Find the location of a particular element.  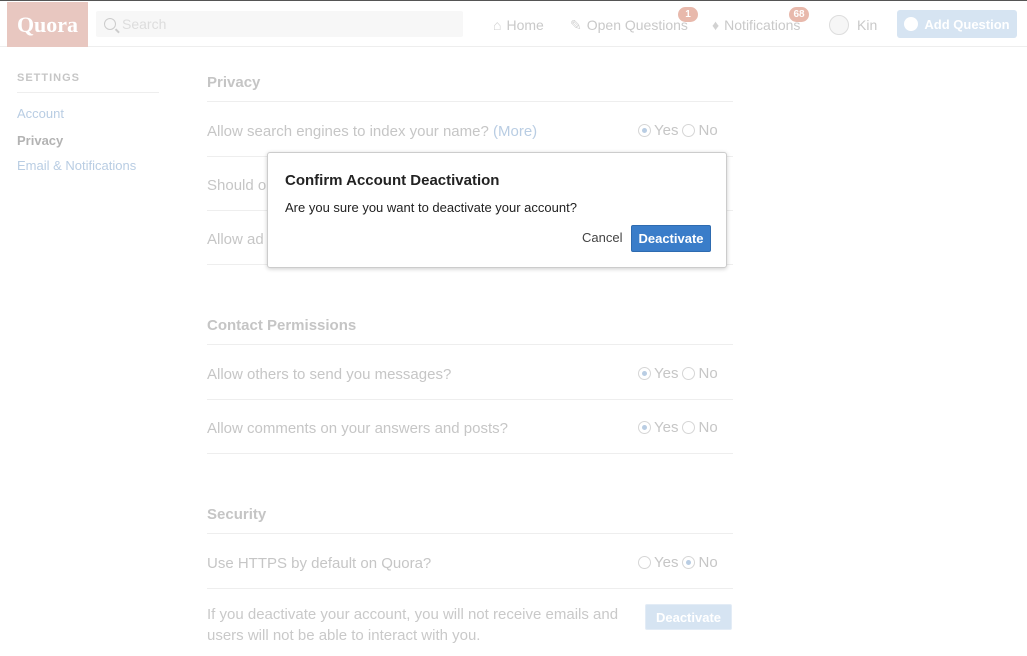

setting-label: Use HTTPS by default on Quora? is located at coordinates (319, 563).